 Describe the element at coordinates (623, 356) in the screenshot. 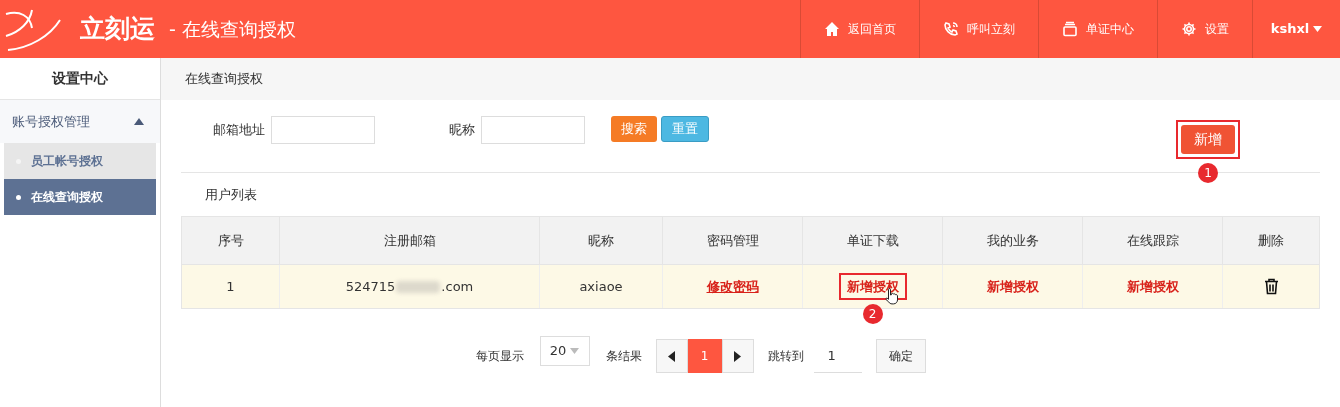

I see `results-label: 条结果` at that location.